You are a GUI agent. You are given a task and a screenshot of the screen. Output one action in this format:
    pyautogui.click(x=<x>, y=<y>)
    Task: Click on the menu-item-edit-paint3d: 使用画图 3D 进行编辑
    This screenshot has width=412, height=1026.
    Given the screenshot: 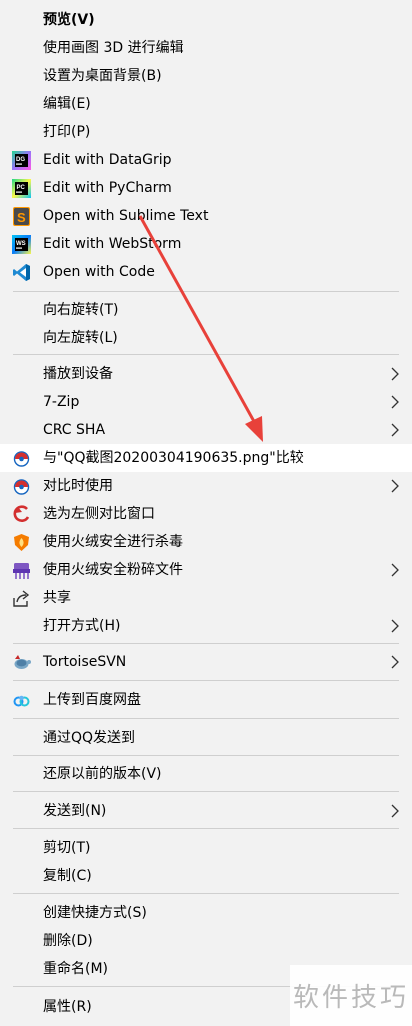 What is the action you would take?
    pyautogui.click(x=206, y=48)
    